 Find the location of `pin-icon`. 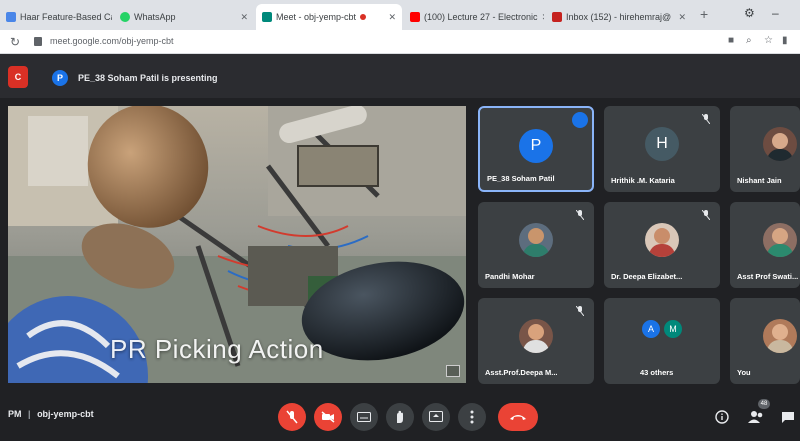

pin-icon is located at coordinates (453, 371).